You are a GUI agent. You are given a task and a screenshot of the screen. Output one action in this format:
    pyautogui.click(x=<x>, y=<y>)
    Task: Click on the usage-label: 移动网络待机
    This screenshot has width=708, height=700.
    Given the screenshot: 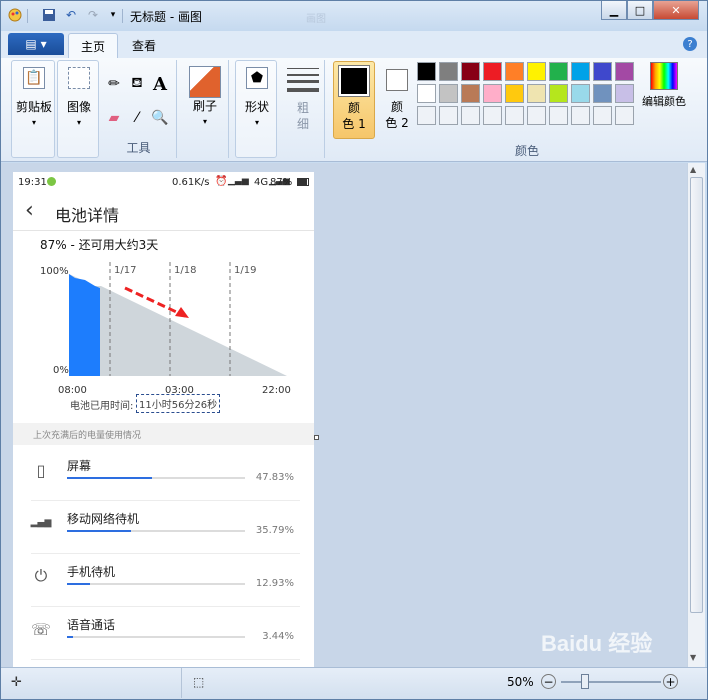 What is the action you would take?
    pyautogui.click(x=103, y=519)
    